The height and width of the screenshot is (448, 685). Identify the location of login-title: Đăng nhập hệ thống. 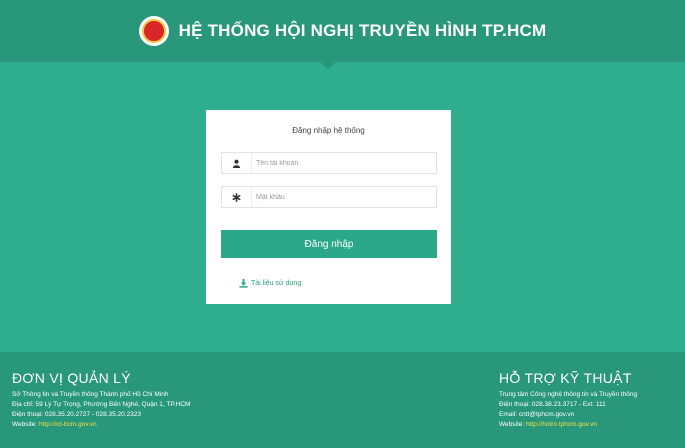
(328, 130).